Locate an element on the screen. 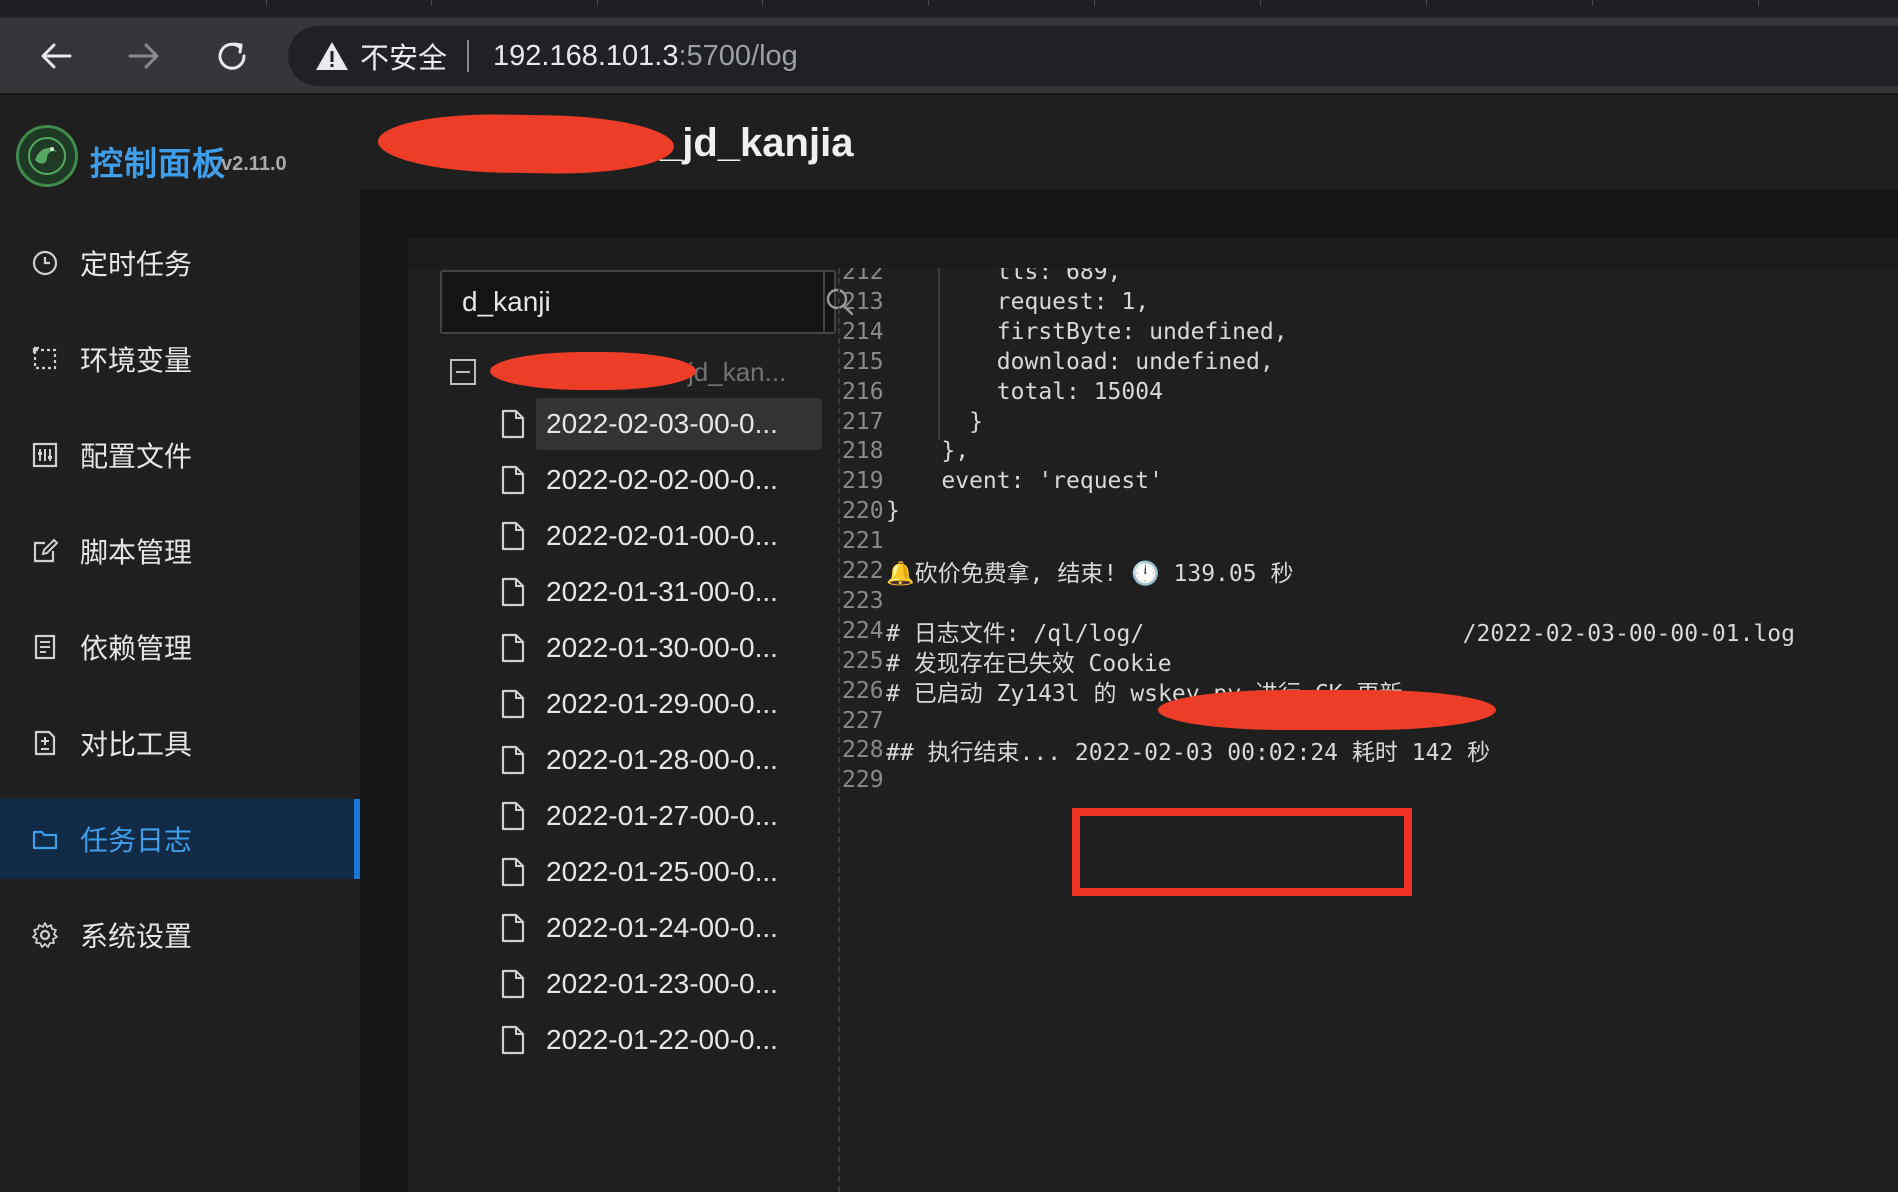  url-host: 192.168.101.3 is located at coordinates (586, 55).